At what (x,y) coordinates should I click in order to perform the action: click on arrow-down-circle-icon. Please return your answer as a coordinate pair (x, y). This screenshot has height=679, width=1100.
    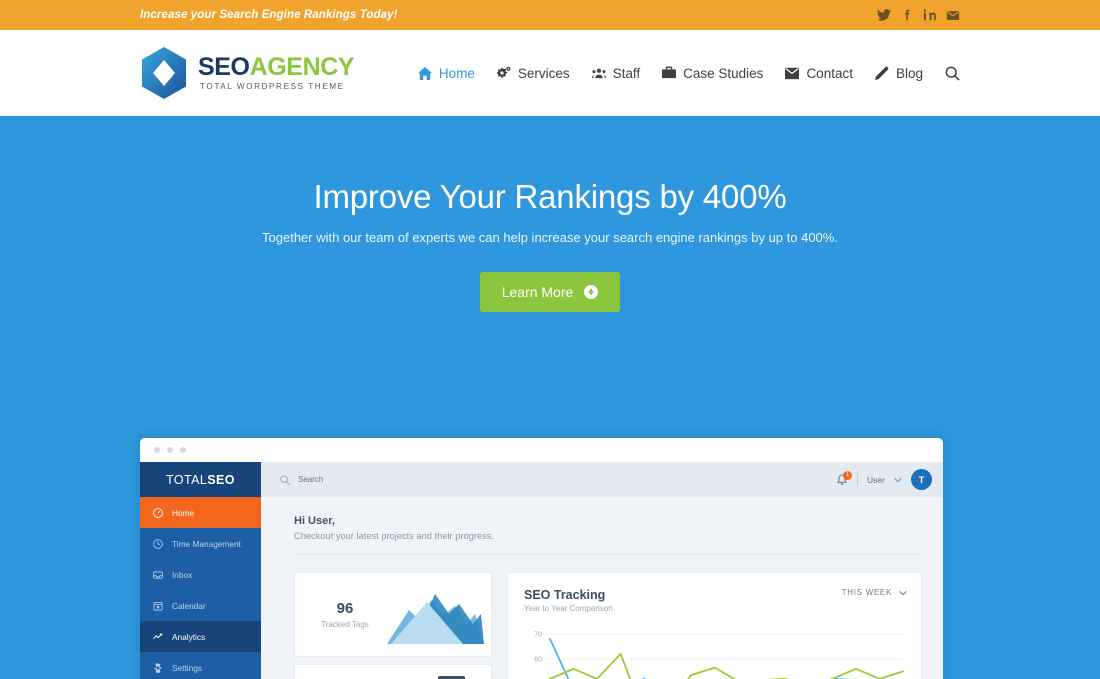
    Looking at the image, I should click on (591, 292).